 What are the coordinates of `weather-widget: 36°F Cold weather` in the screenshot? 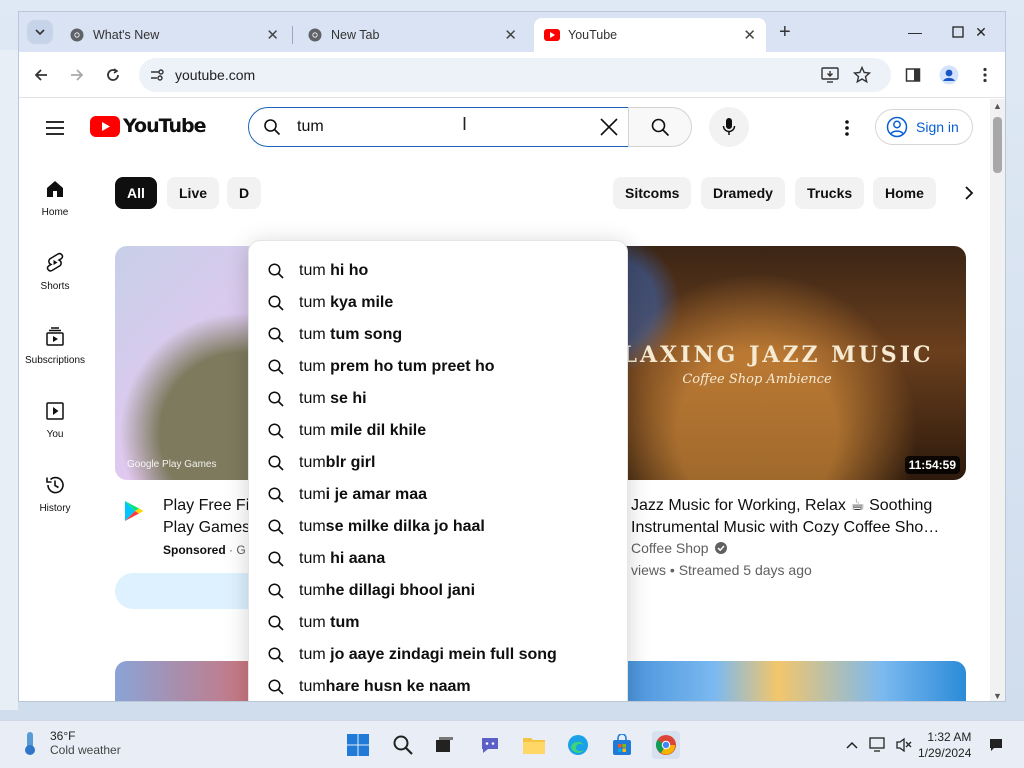 It's located at (69, 743).